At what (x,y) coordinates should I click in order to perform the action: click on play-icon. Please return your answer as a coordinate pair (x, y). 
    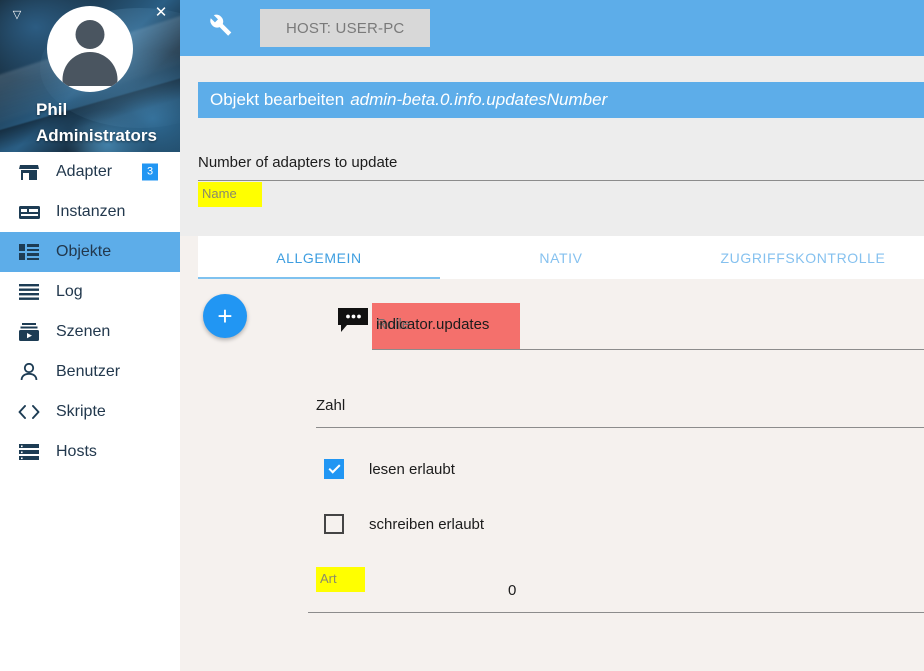
    Looking at the image, I should click on (29, 332).